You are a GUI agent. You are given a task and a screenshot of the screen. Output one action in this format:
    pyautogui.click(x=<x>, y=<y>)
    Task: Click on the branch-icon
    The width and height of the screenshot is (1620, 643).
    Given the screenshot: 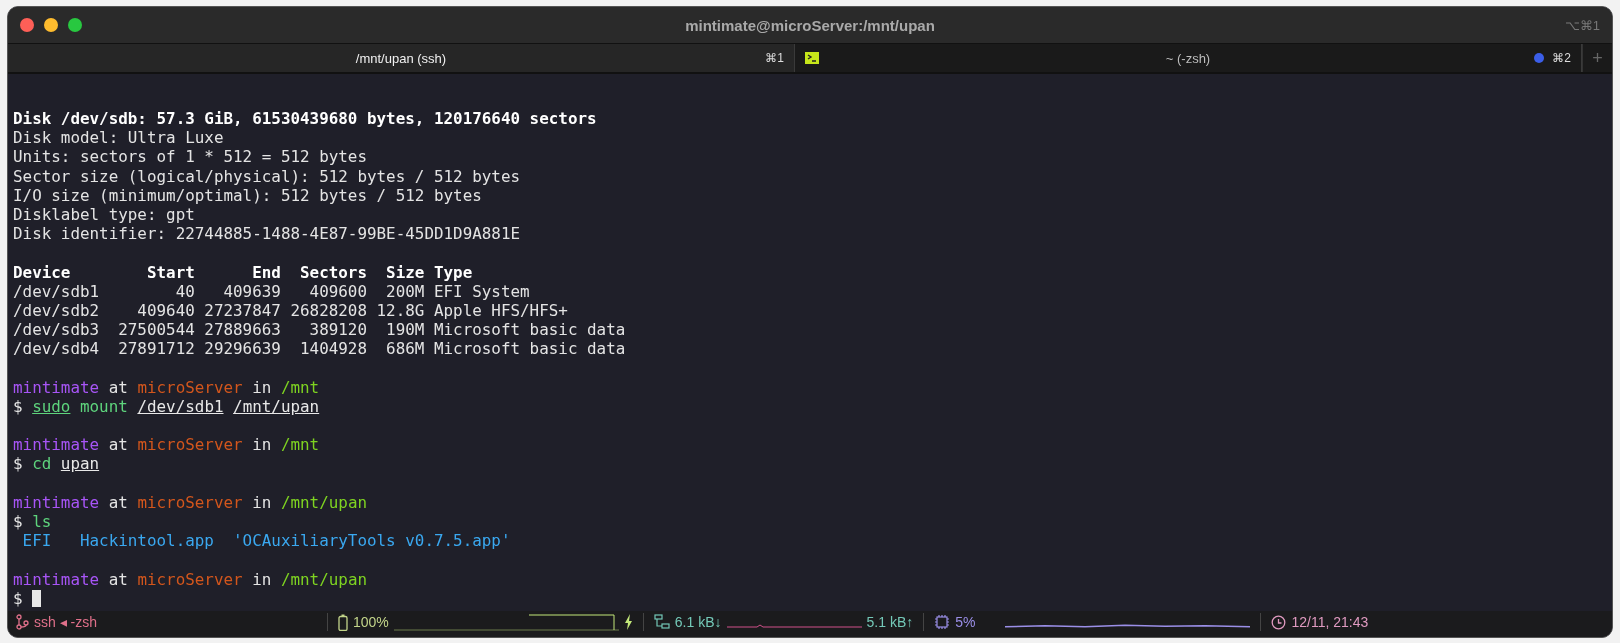 What is the action you would take?
    pyautogui.click(x=22, y=622)
    